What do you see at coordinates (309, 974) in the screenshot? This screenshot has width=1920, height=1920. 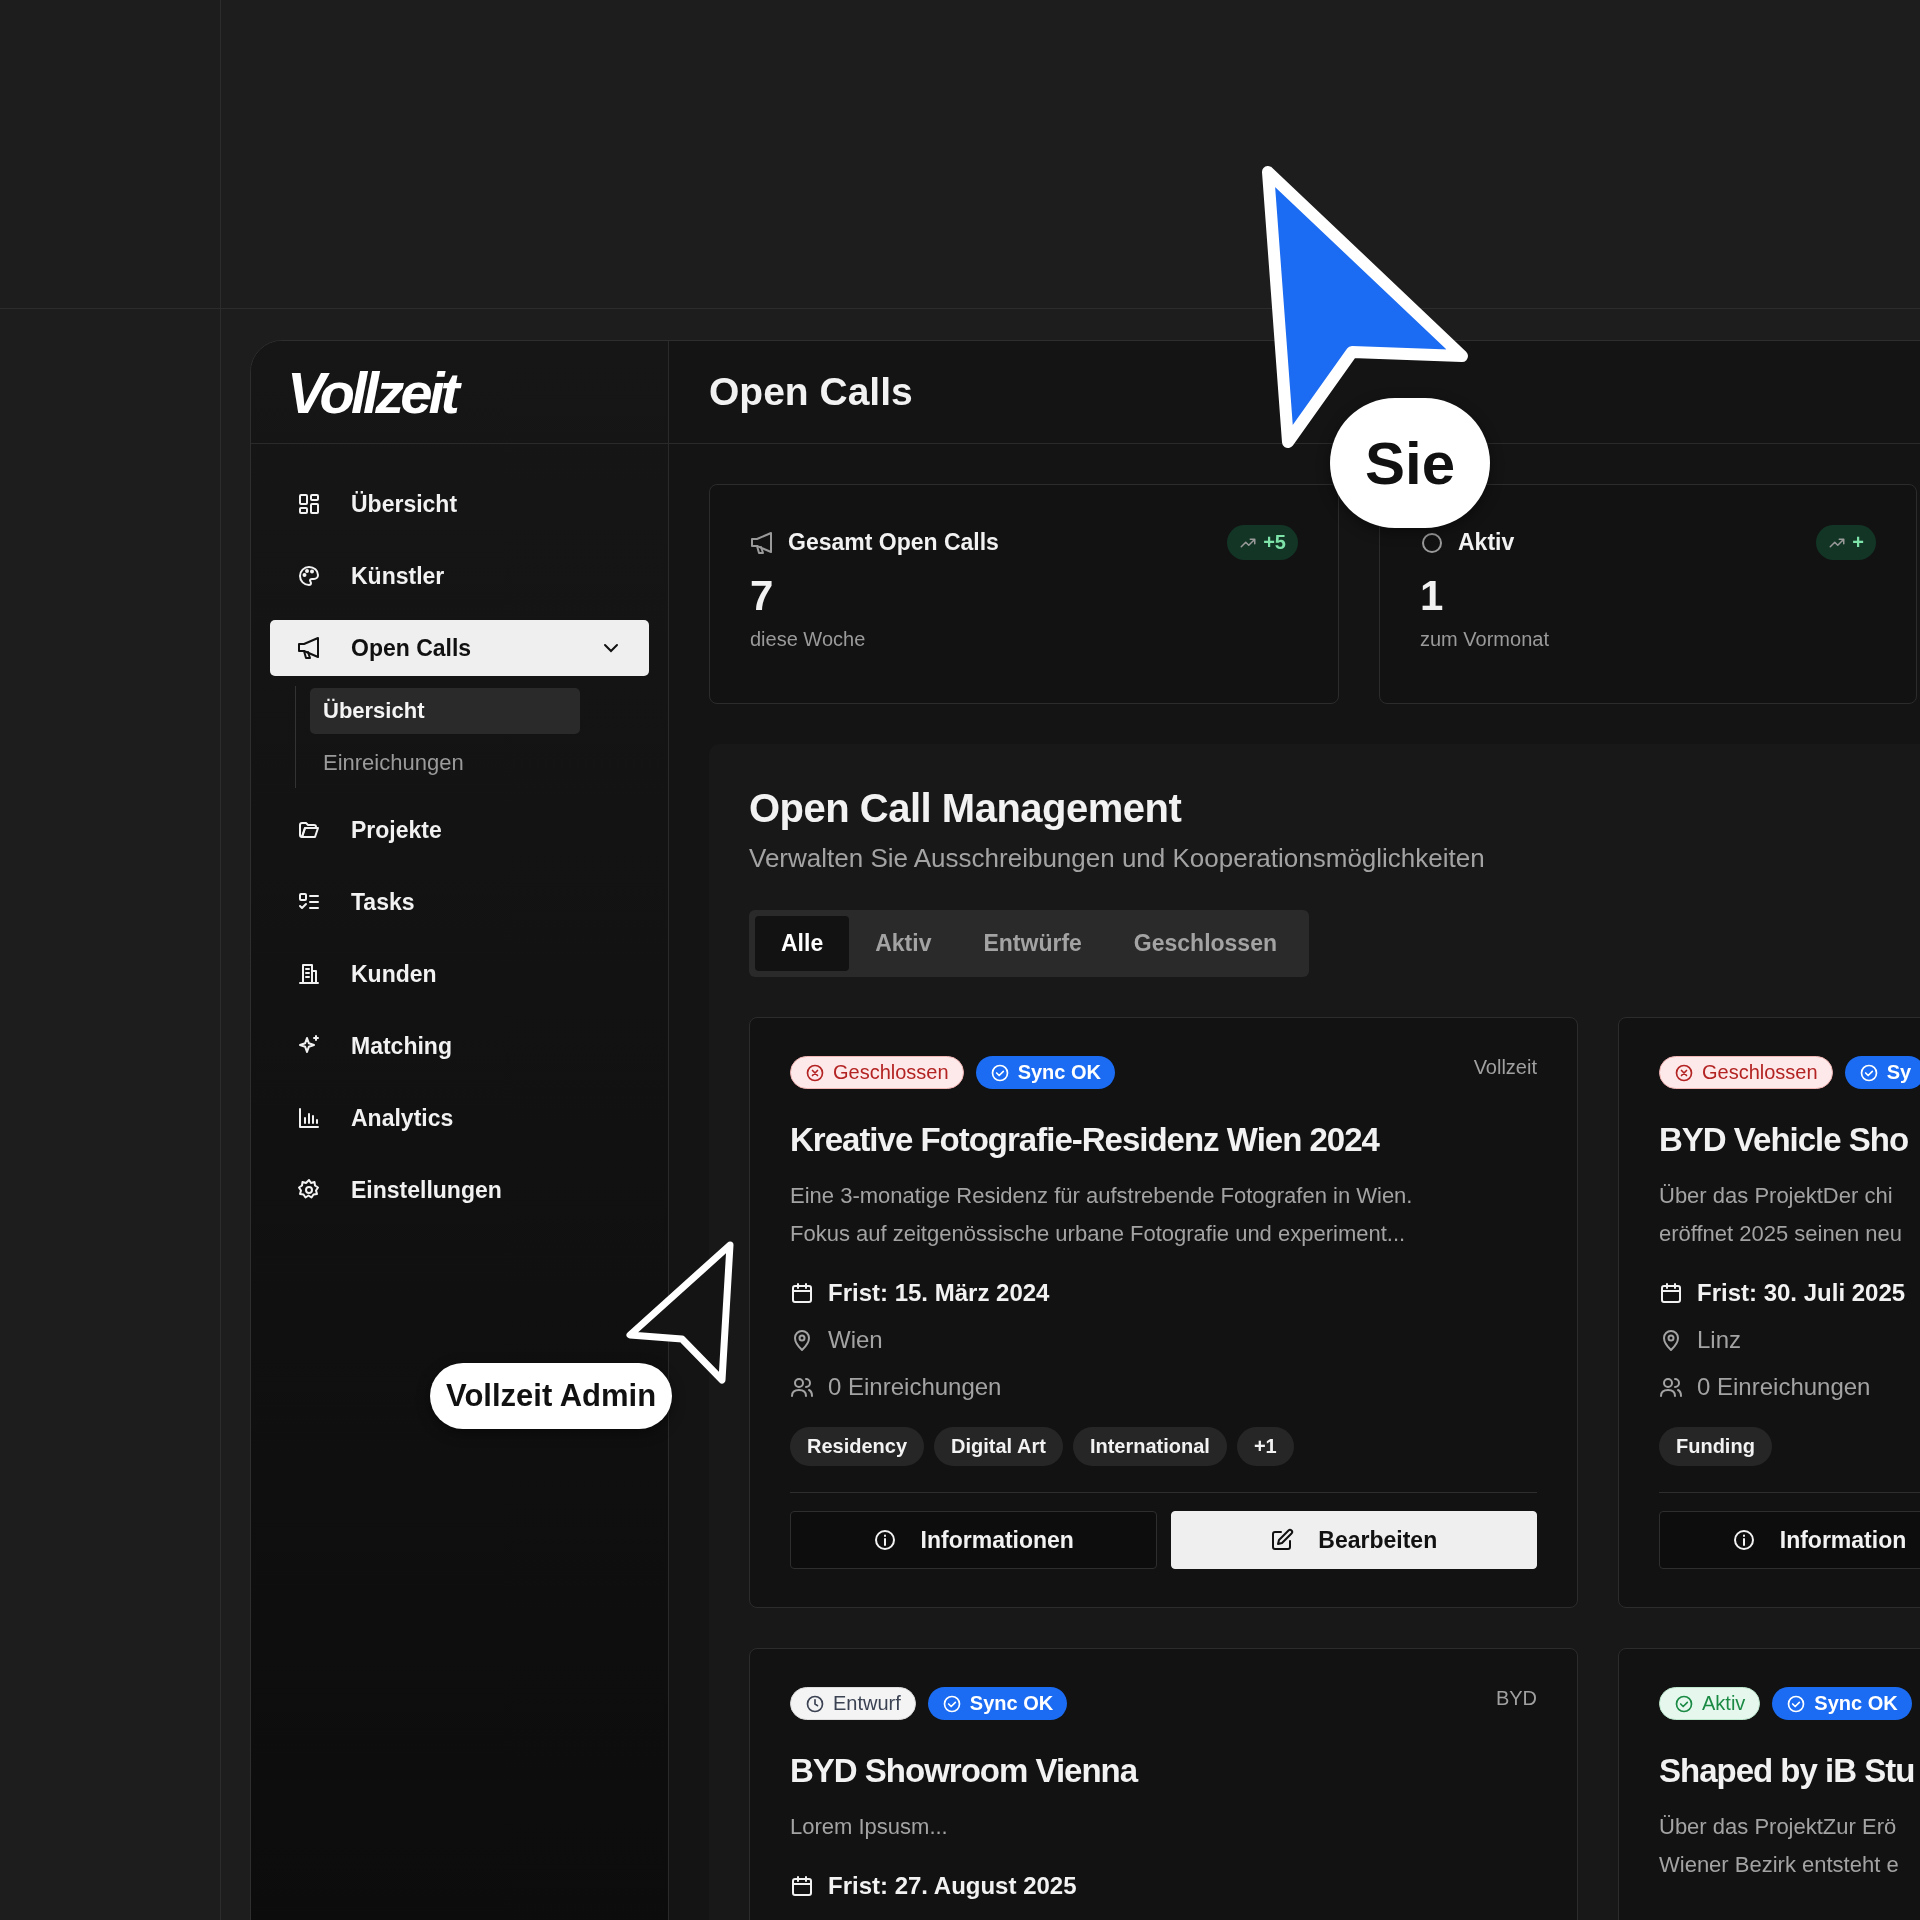 I see `building-icon` at bounding box center [309, 974].